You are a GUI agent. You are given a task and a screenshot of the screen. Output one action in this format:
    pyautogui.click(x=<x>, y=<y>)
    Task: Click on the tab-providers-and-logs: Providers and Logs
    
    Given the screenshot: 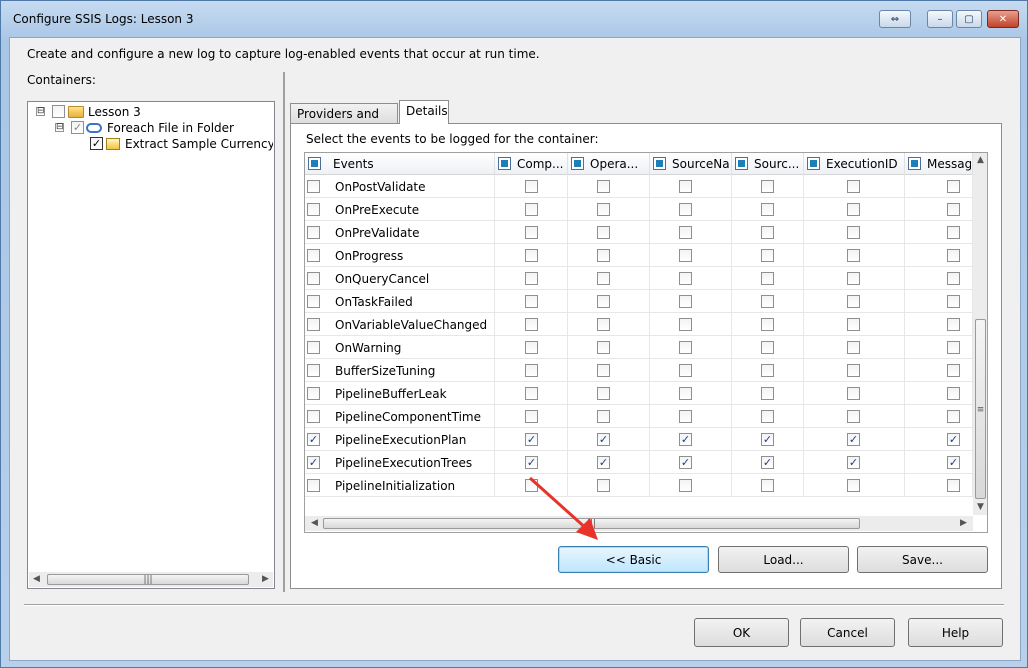 What is the action you would take?
    pyautogui.click(x=344, y=119)
    